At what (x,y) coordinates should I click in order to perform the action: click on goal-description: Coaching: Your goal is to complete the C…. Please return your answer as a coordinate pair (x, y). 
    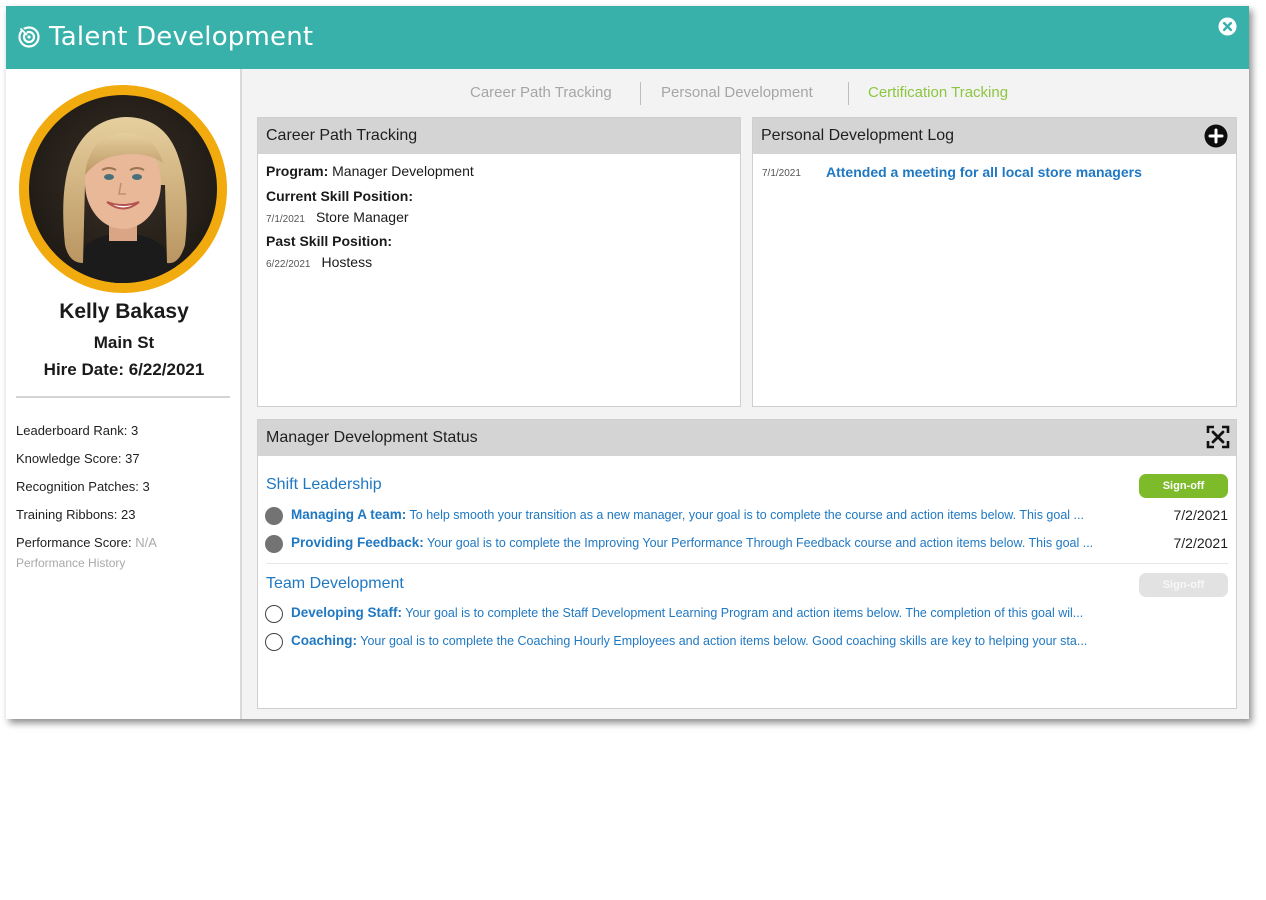
    Looking at the image, I should click on (715, 640).